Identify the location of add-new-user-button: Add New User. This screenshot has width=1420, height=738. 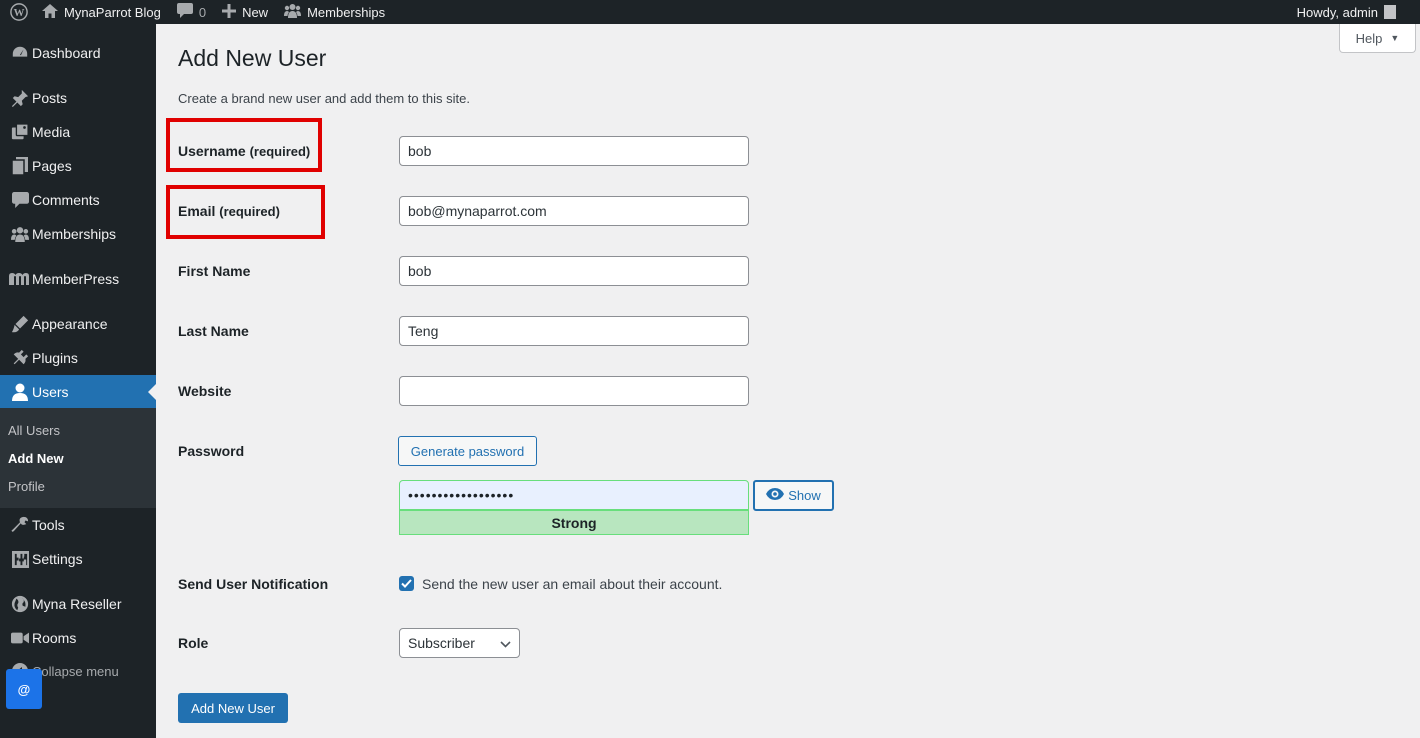
(233, 708).